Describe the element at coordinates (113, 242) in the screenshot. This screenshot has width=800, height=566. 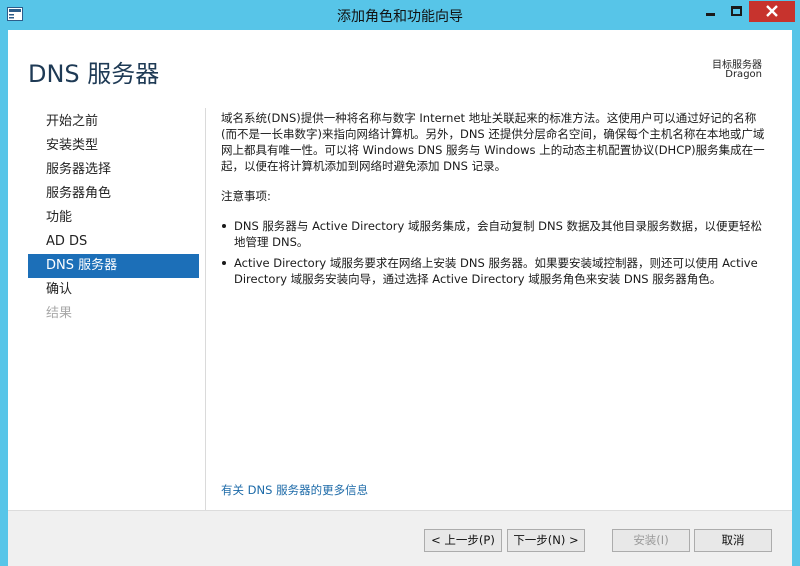
I see `nav-item-ad-ds: AD DS` at that location.